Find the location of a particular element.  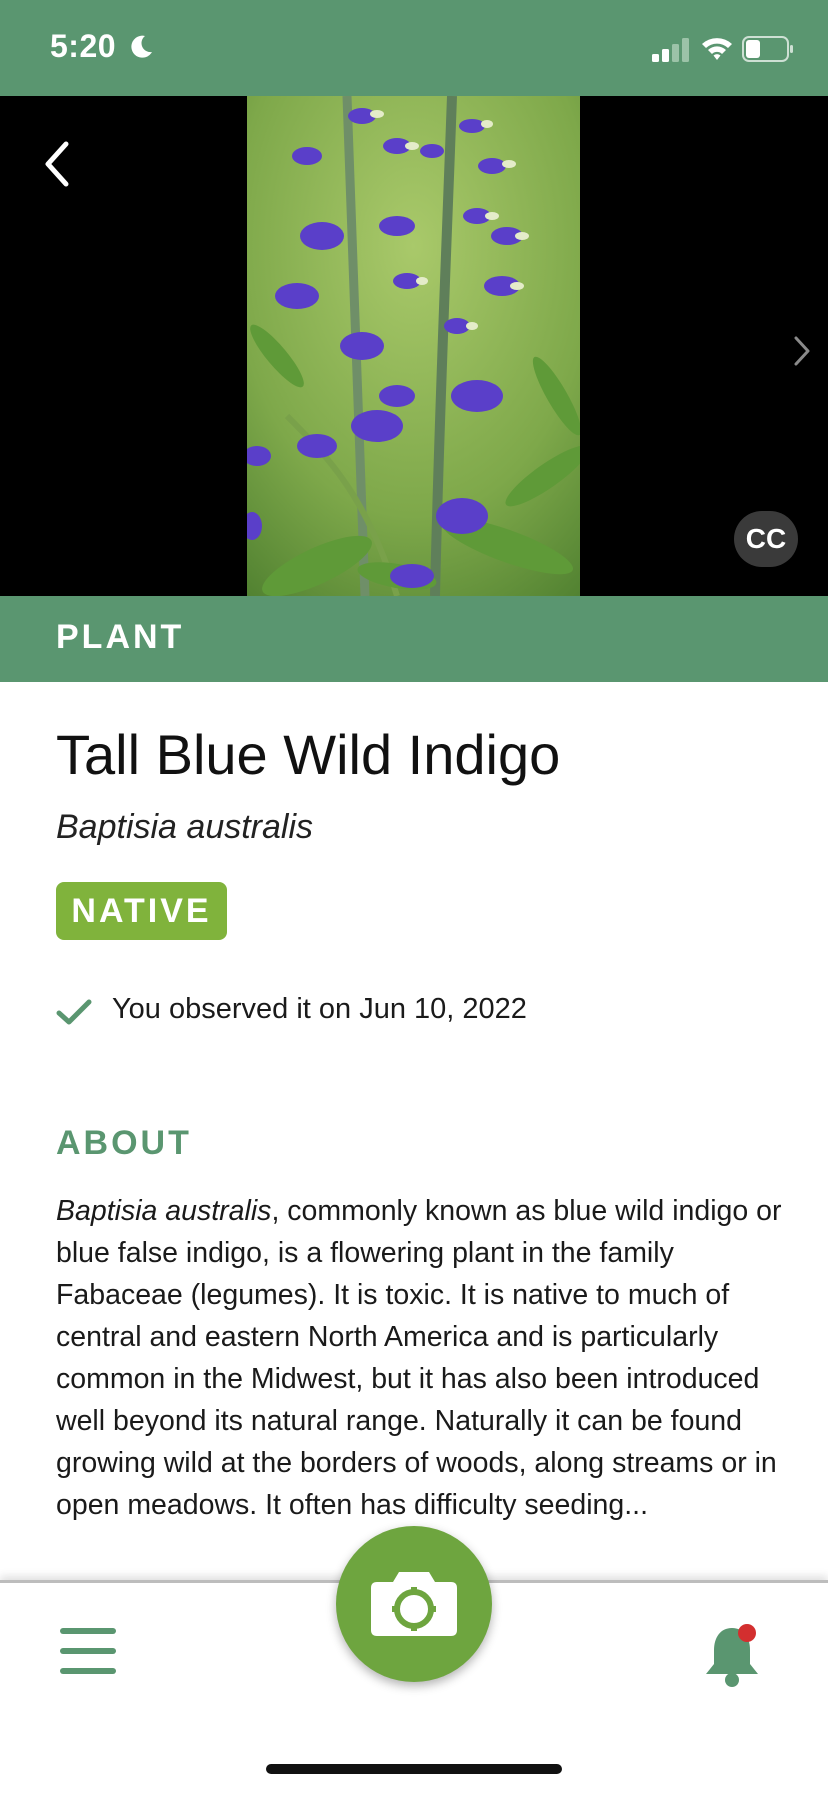

moon-icon is located at coordinates (141, 46).